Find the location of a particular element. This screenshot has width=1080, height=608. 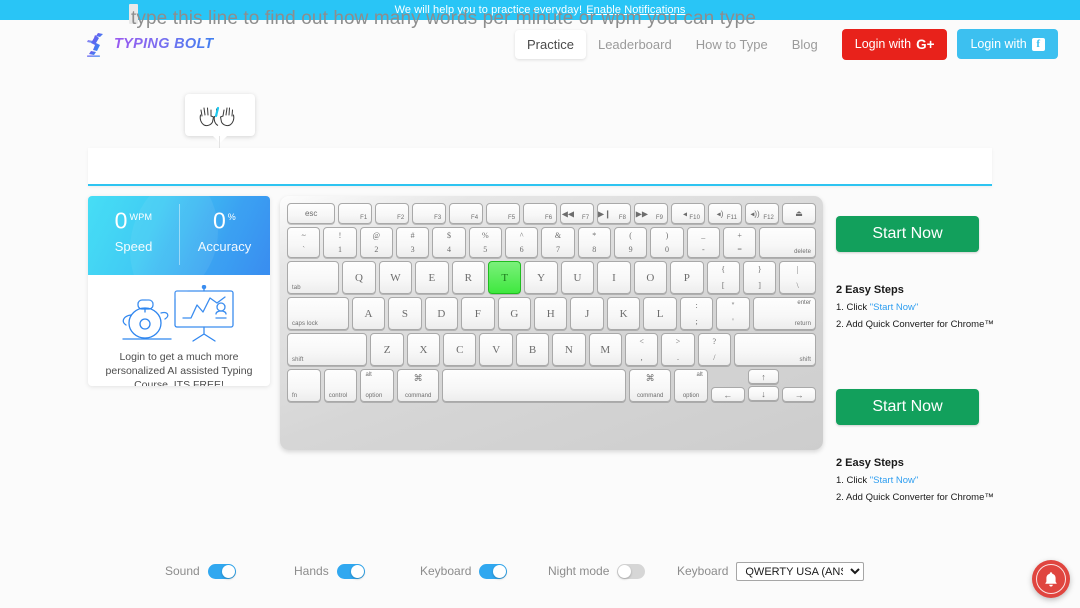

key-q: Q is located at coordinates (359, 277).